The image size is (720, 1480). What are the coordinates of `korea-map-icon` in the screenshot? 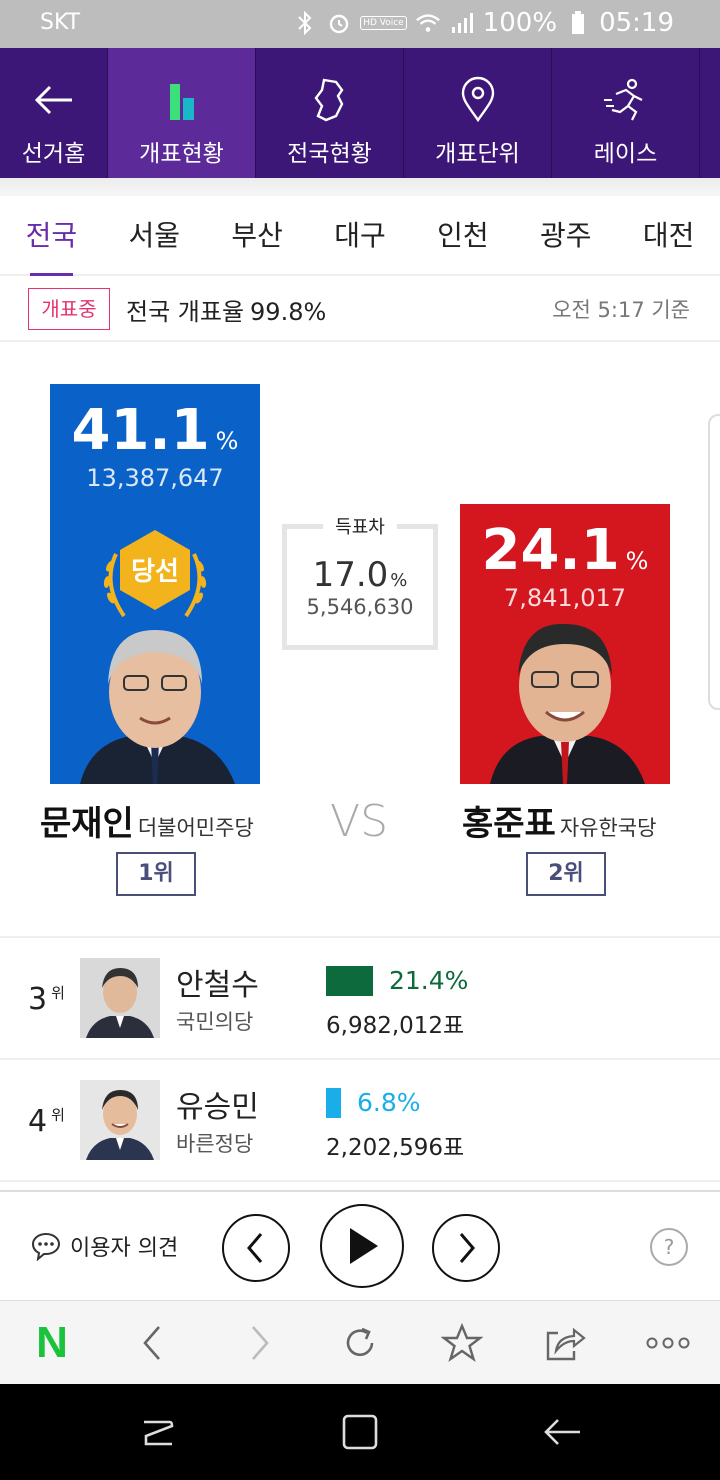 It's located at (328, 100).